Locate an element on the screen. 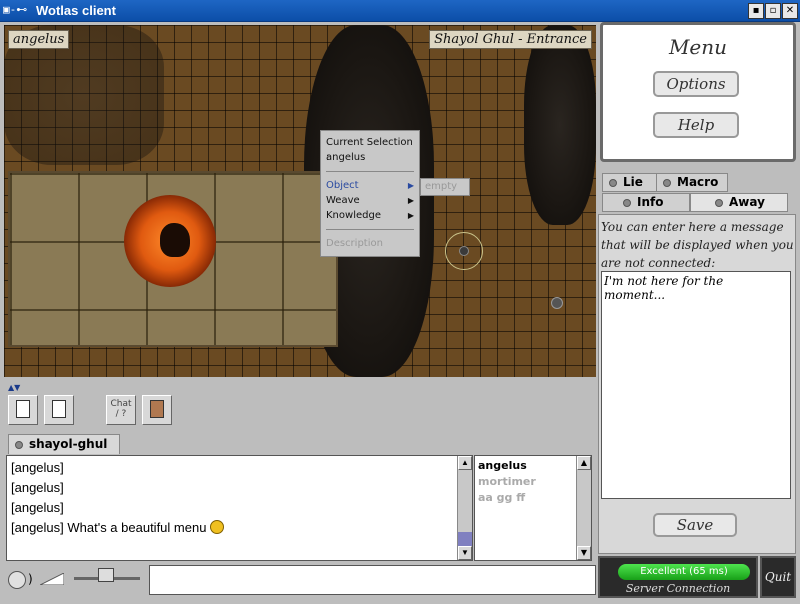  panel-tabs: Lie Macro Info Away is located at coordinates (698, 194).